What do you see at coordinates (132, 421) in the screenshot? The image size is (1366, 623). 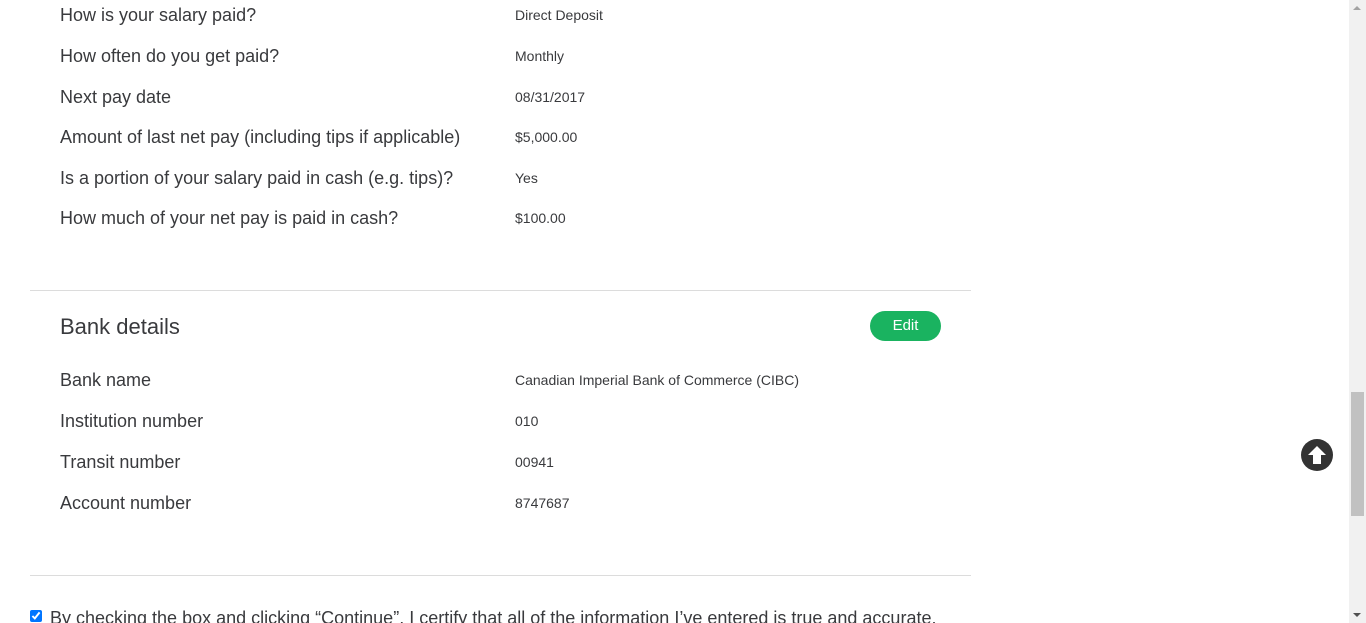 I see `institution-number-label: Institution number` at bounding box center [132, 421].